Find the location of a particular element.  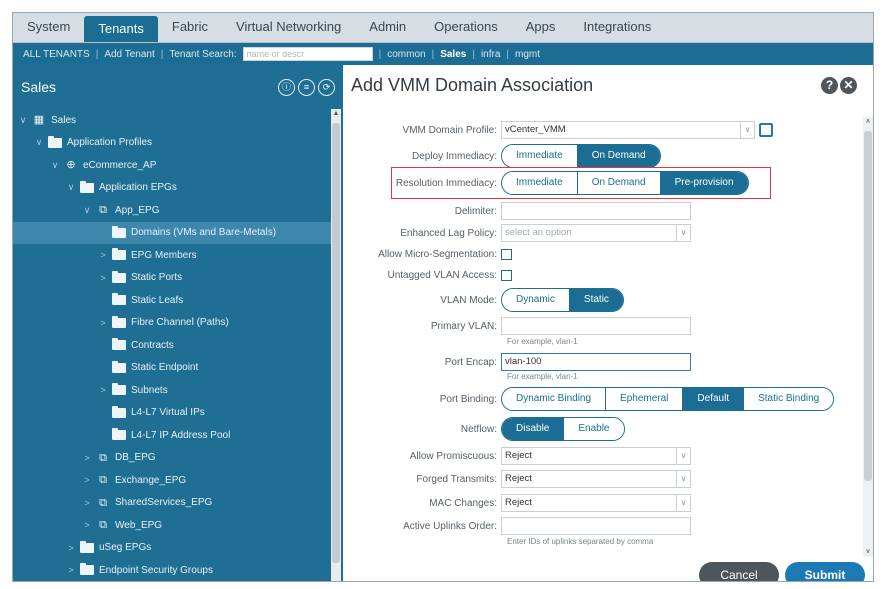

tab-system: System is located at coordinates (48, 27).